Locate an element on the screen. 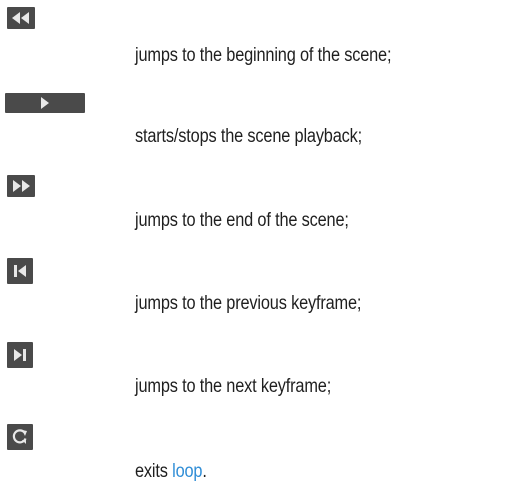  fast-forward-description: jumps to the end of the scene; is located at coordinates (242, 220).